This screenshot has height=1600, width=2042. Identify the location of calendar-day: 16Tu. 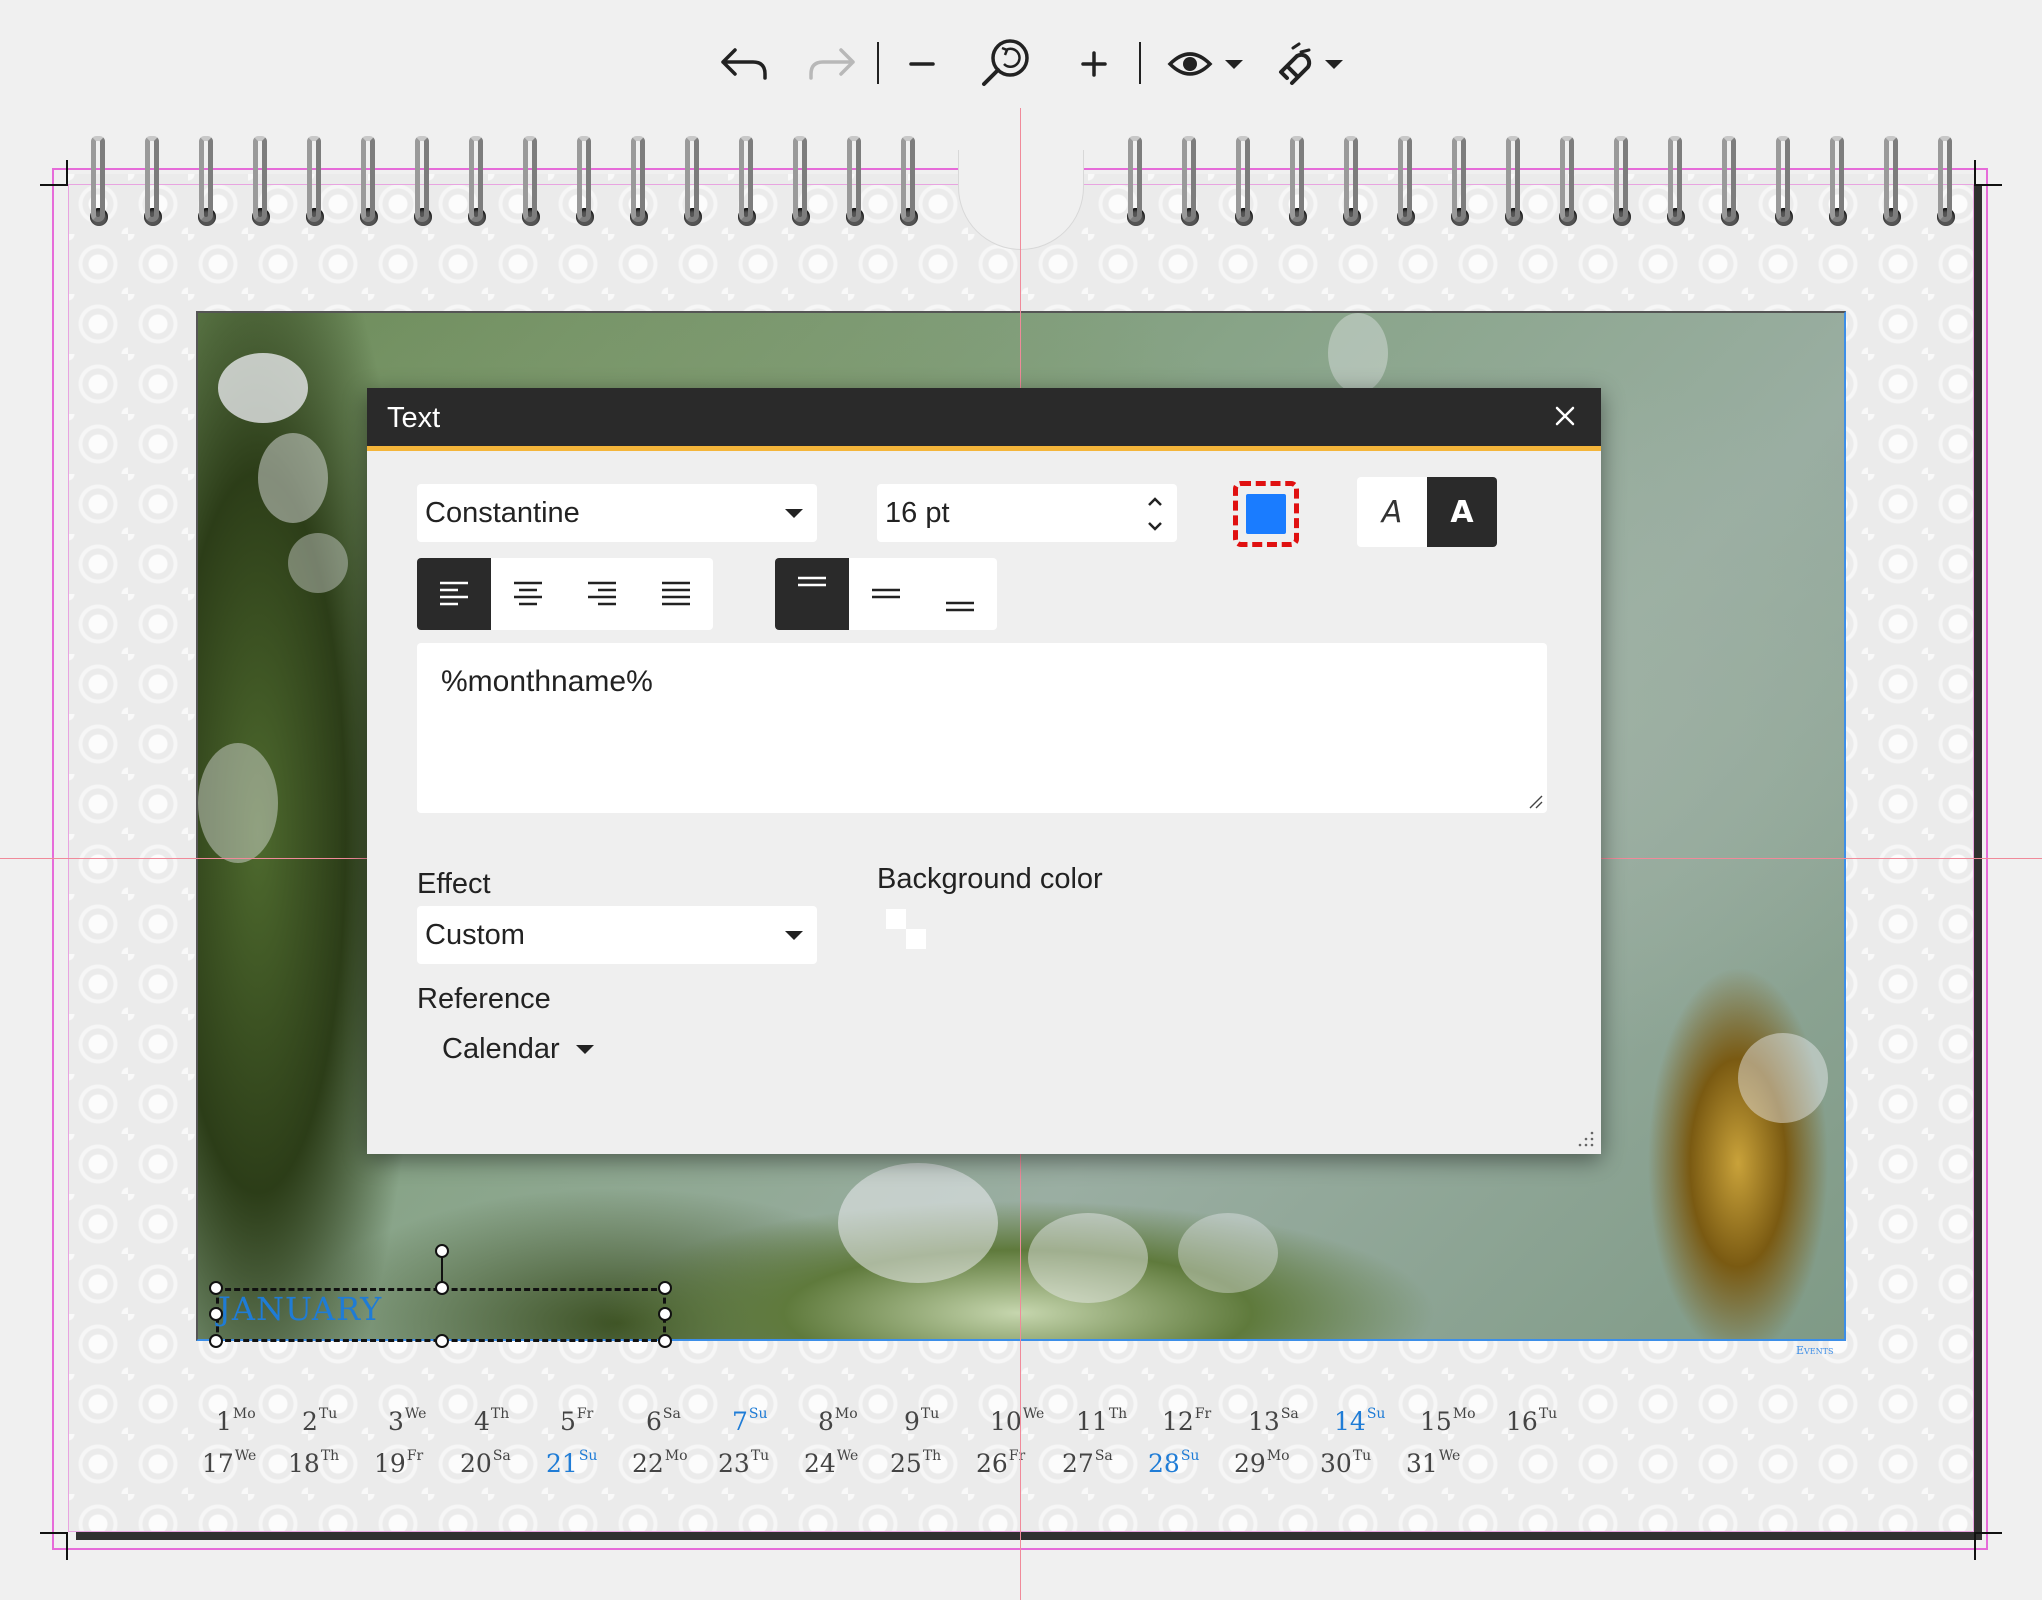
(1531, 1421).